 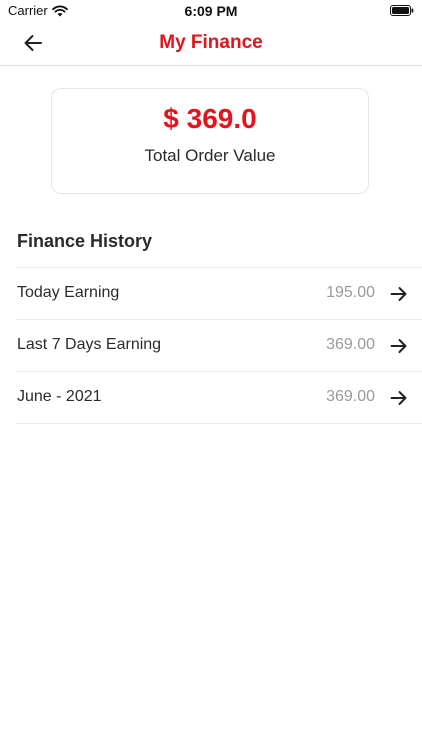 What do you see at coordinates (210, 155) in the screenshot?
I see `total-order-label: Total Order Value` at bounding box center [210, 155].